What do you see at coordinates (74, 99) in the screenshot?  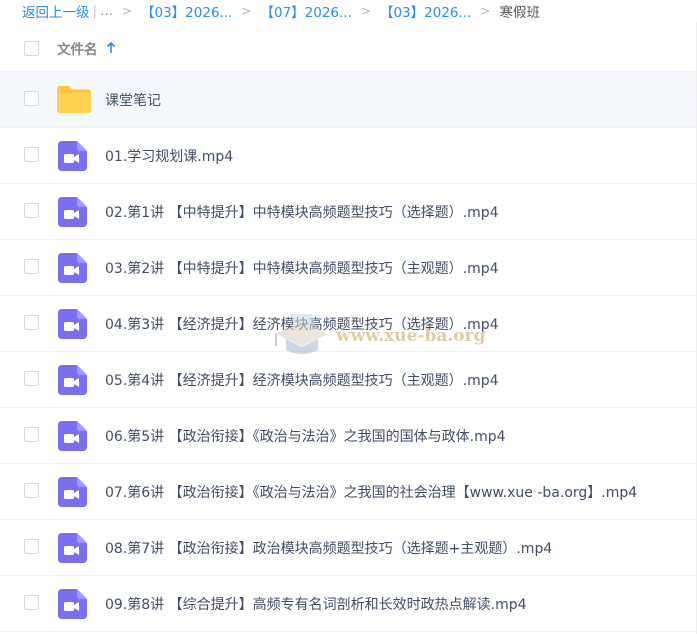 I see `folder-icon` at bounding box center [74, 99].